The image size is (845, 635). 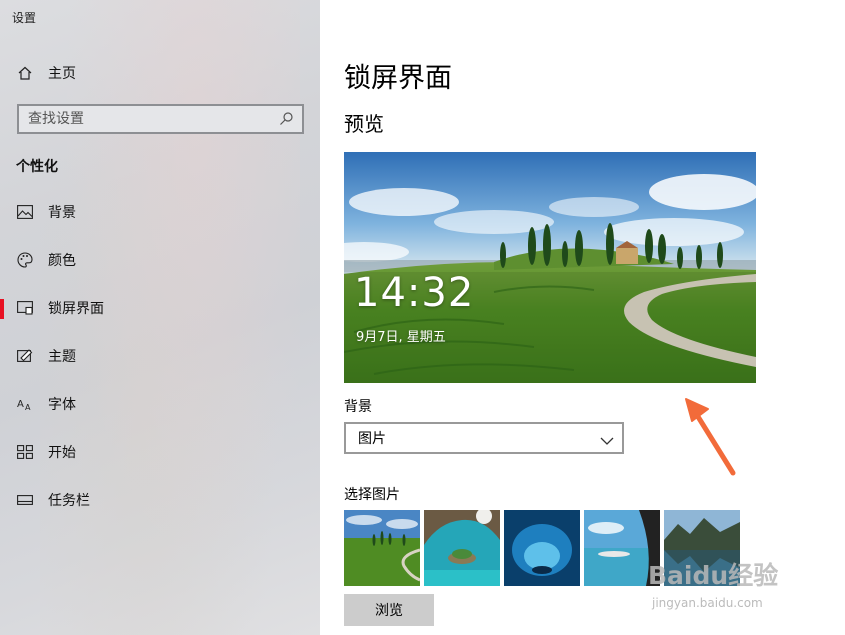 I want to click on nav-item-lock-screen: 锁屏界面, so click(x=160, y=308).